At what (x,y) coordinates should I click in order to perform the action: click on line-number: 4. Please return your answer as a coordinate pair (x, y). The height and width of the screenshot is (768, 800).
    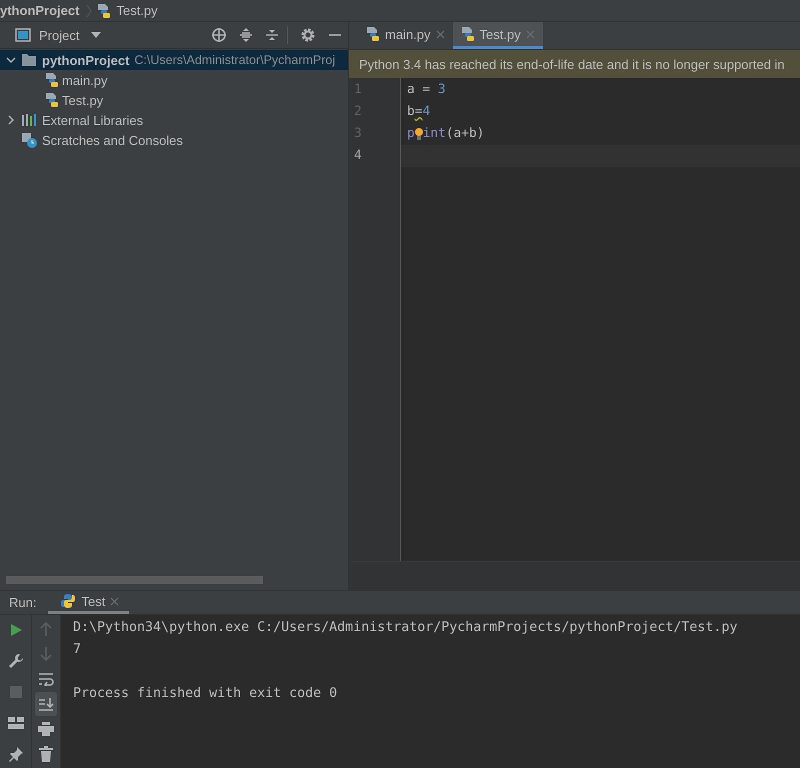
    Looking at the image, I should click on (358, 156).